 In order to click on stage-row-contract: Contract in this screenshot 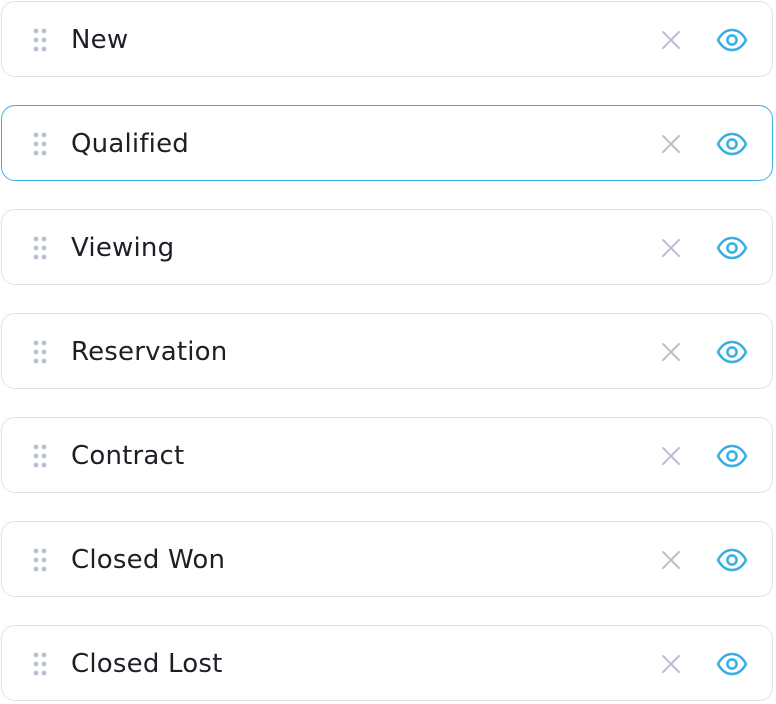, I will do `click(387, 455)`.